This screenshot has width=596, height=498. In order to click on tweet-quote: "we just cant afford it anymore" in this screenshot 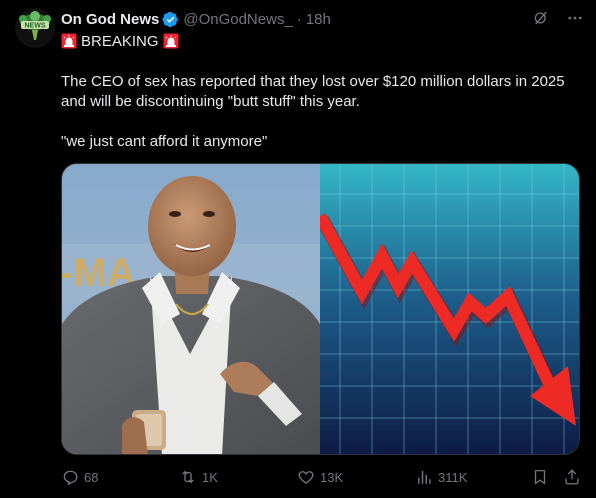, I will do `click(164, 141)`.